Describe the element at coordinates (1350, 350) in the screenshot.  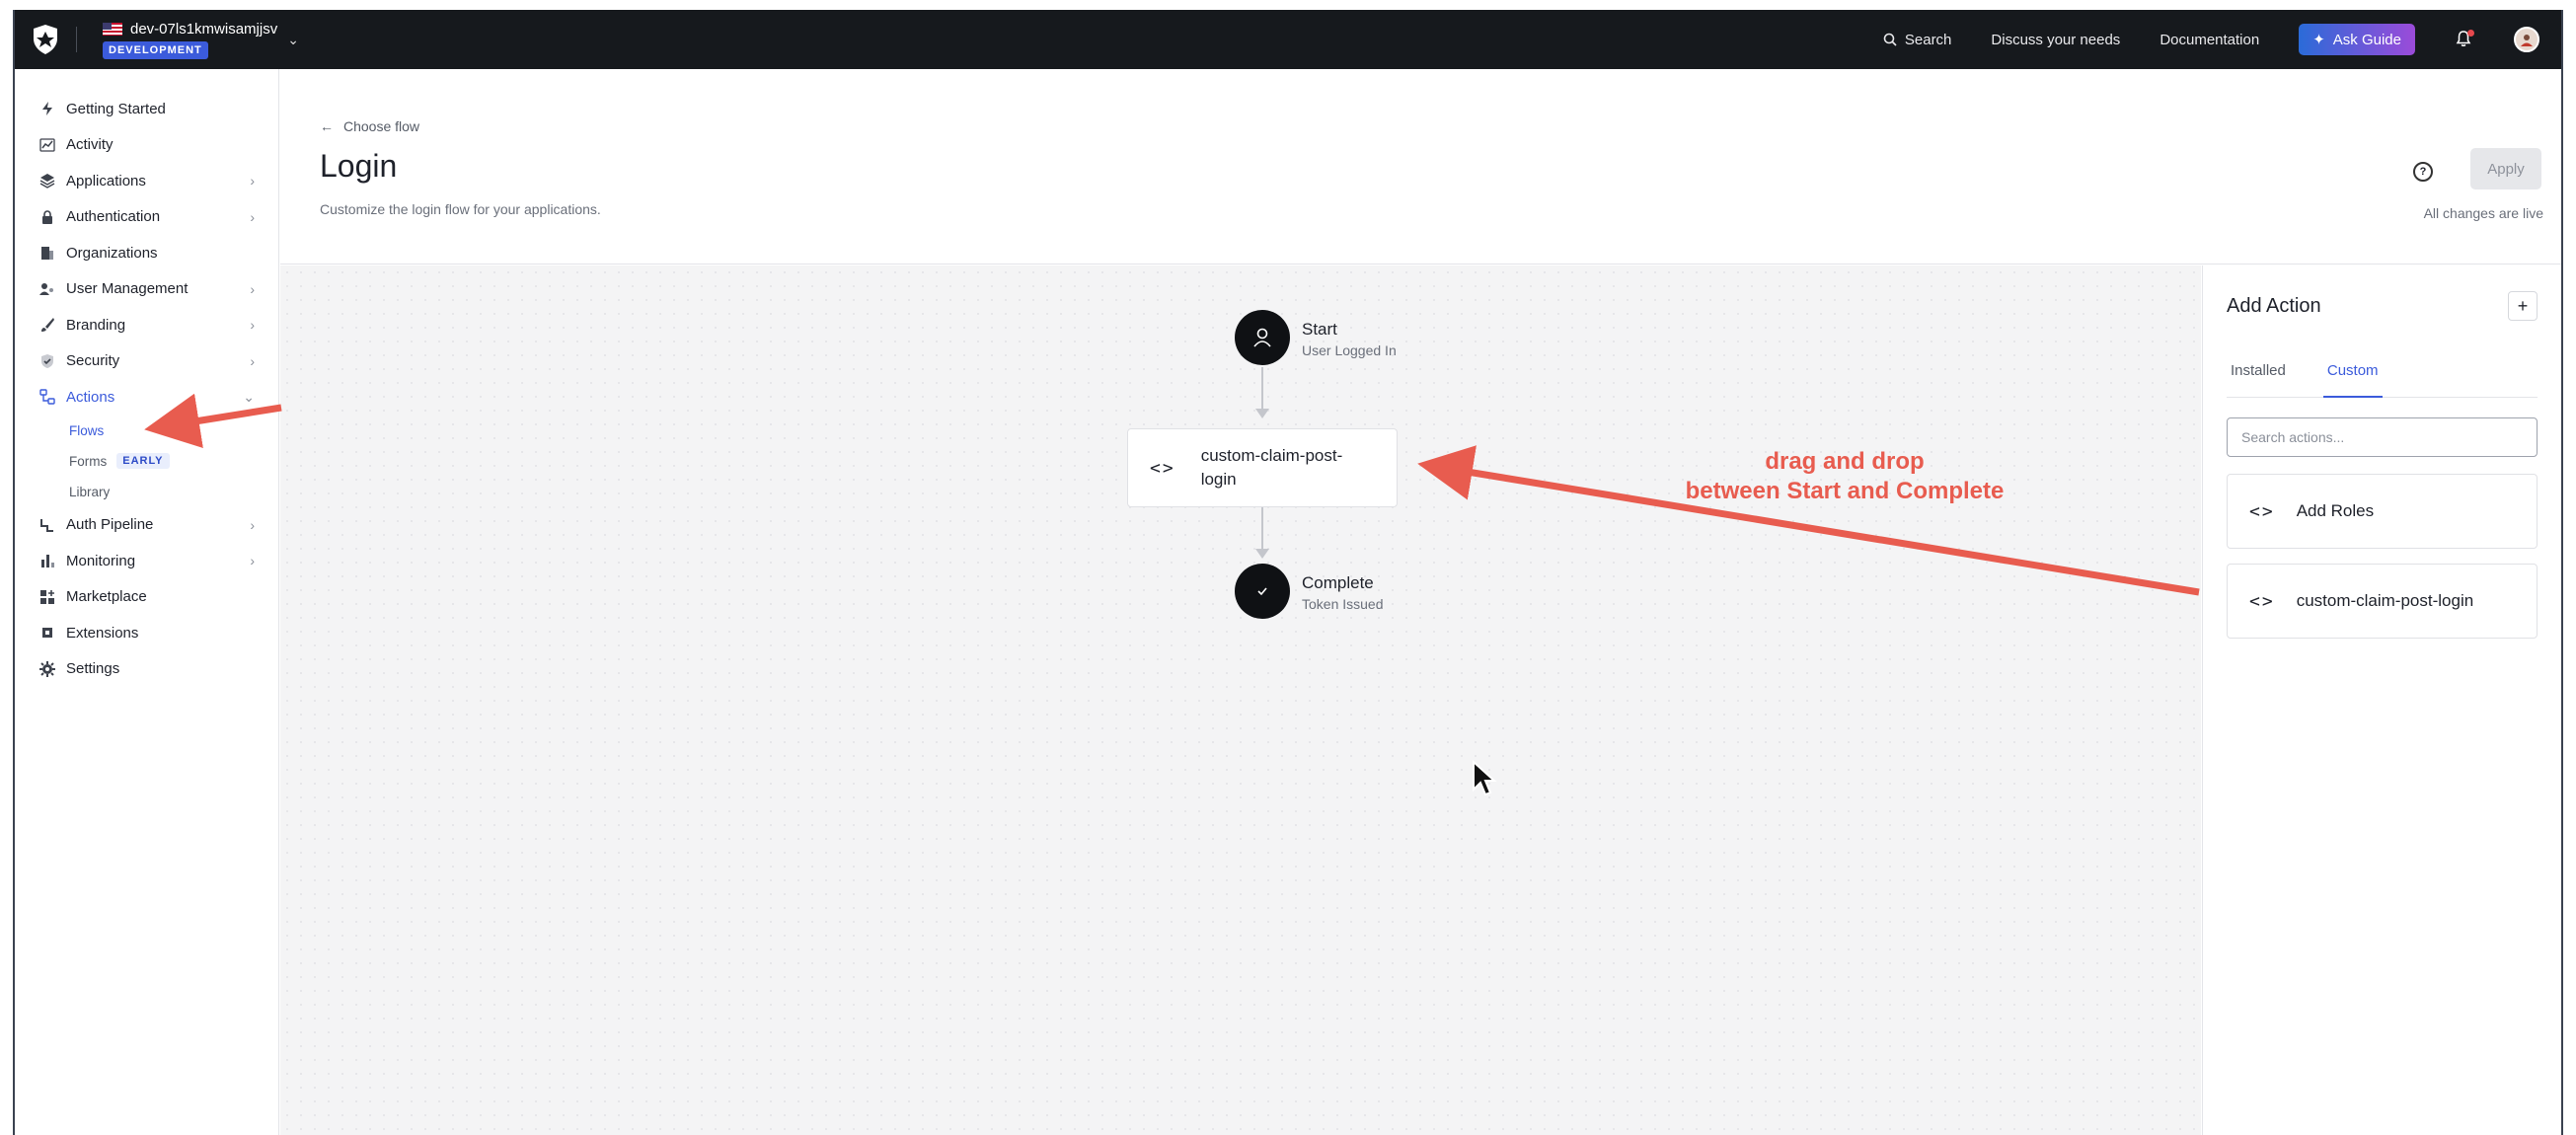
I see `start-subtitle: User Logged In` at that location.